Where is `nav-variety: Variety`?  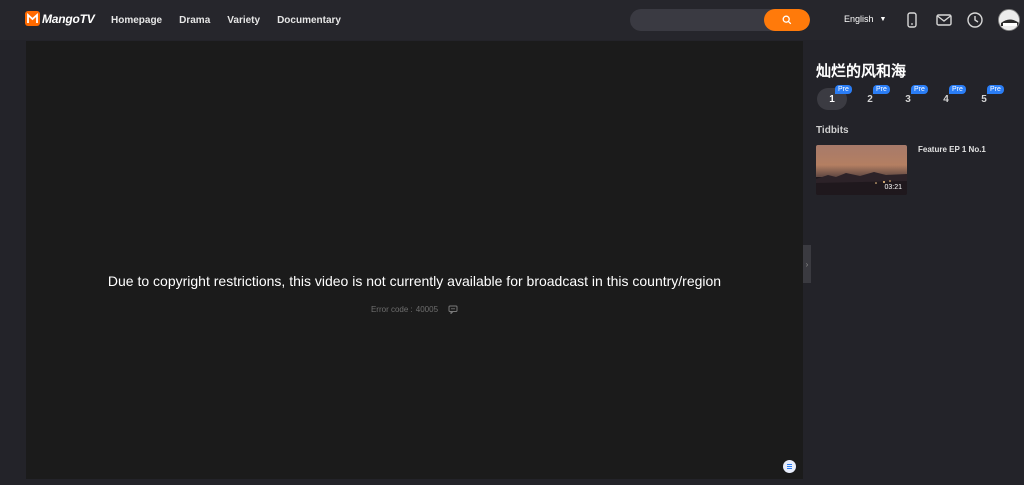
nav-variety: Variety is located at coordinates (243, 20).